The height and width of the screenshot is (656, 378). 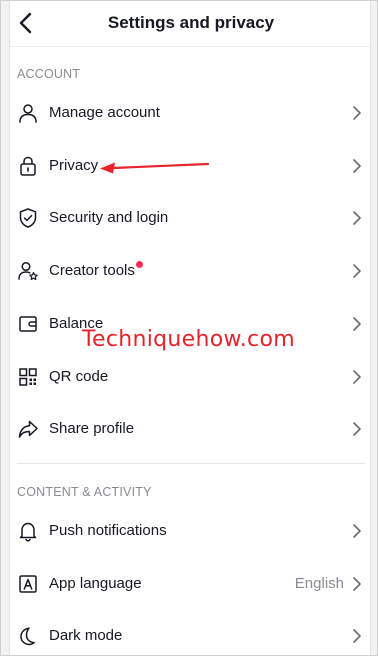 I want to click on qr-code-icon, so click(x=28, y=377).